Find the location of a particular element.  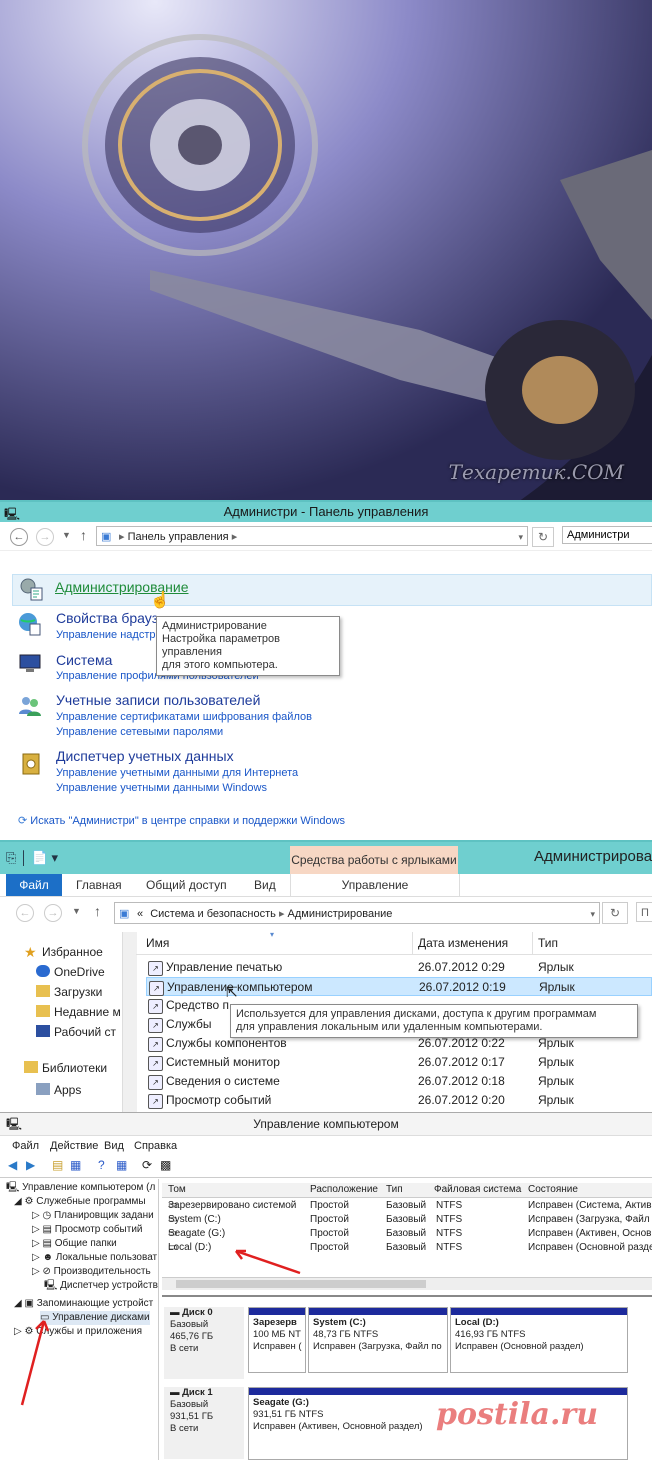

cp-item-administration: Администрирование is located at coordinates (332, 590).